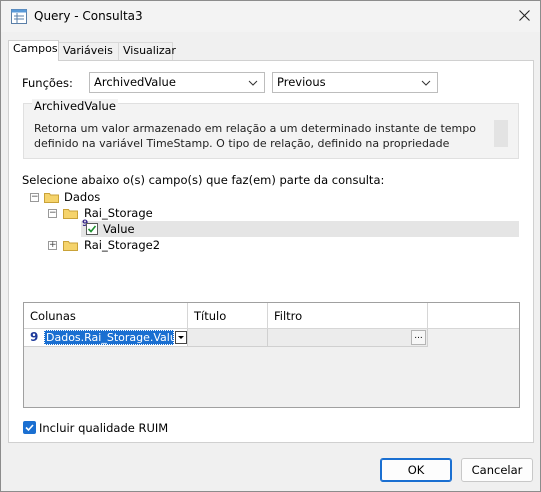 This screenshot has width=541, height=492. What do you see at coordinates (88, 51) in the screenshot?
I see `tab-variaveis: Variáveis` at bounding box center [88, 51].